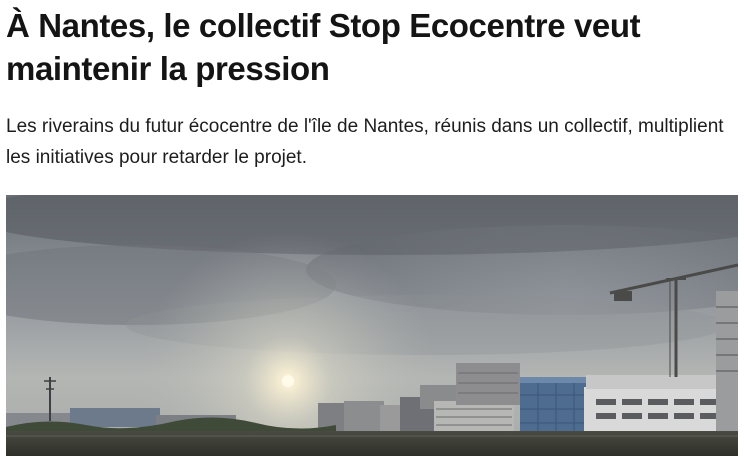 This screenshot has height=456, width=744. I want to click on glass-building-roof, so click(555, 380).